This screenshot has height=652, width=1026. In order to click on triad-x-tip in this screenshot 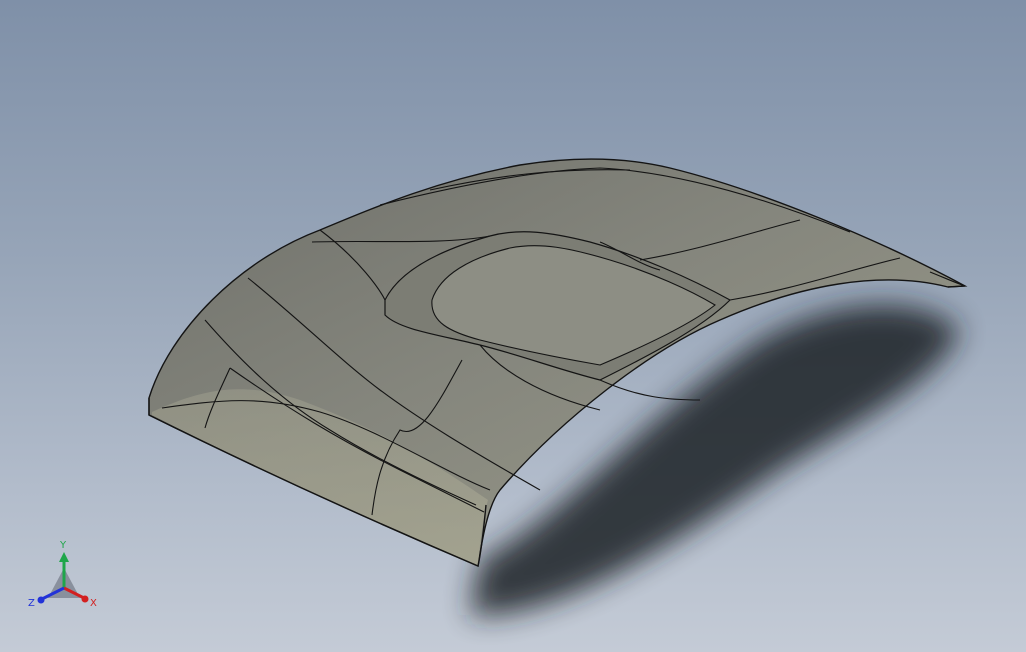, I will do `click(85, 599)`.